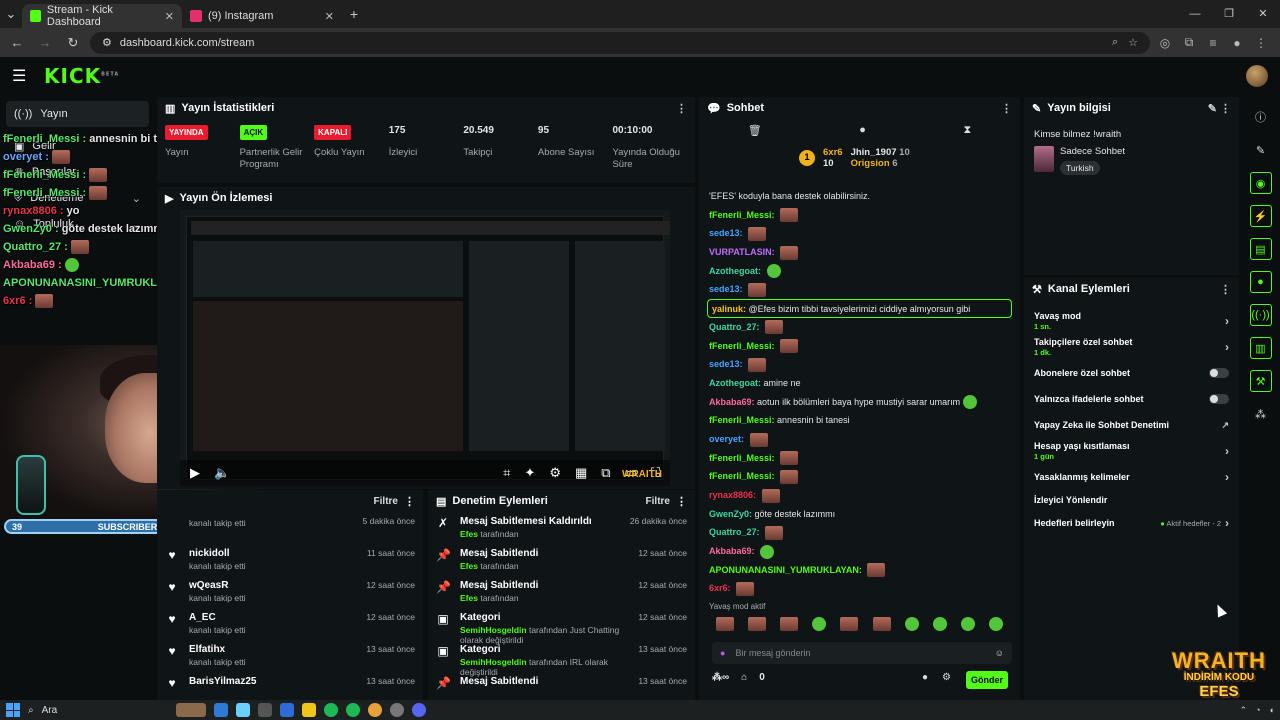 The height and width of the screenshot is (720, 1280). Describe the element at coordinates (732, 402) in the screenshot. I see `chat-username: Akbaba69:` at that location.